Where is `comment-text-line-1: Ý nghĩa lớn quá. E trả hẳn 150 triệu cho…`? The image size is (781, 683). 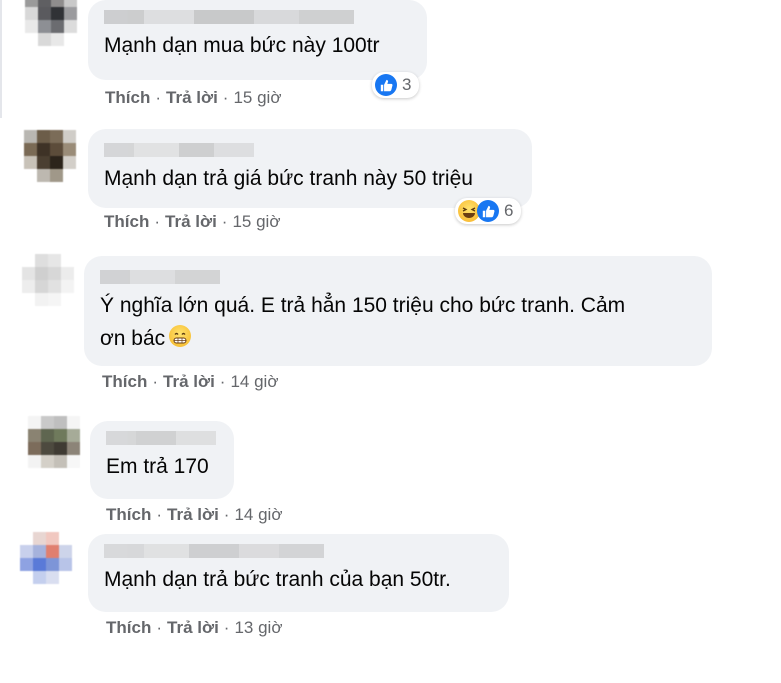
comment-text-line-1: Ý nghĩa lớn quá. E trả hẳn 150 triệu cho… is located at coordinates (363, 305).